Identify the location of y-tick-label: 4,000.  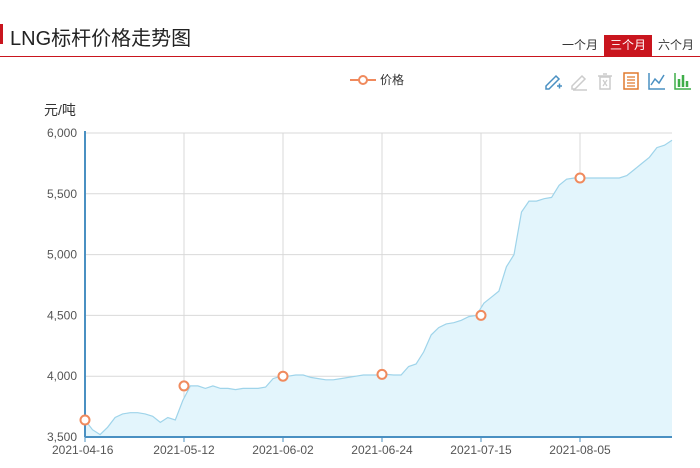
(62, 376).